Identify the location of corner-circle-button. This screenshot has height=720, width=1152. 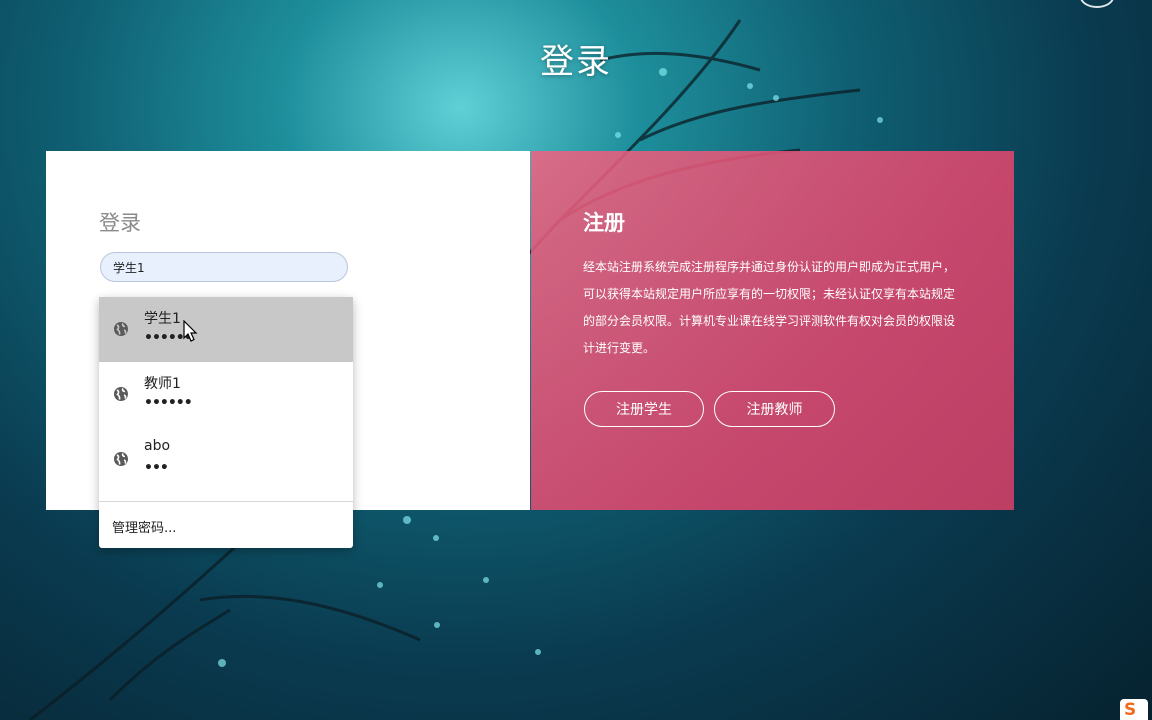
(1097, 4).